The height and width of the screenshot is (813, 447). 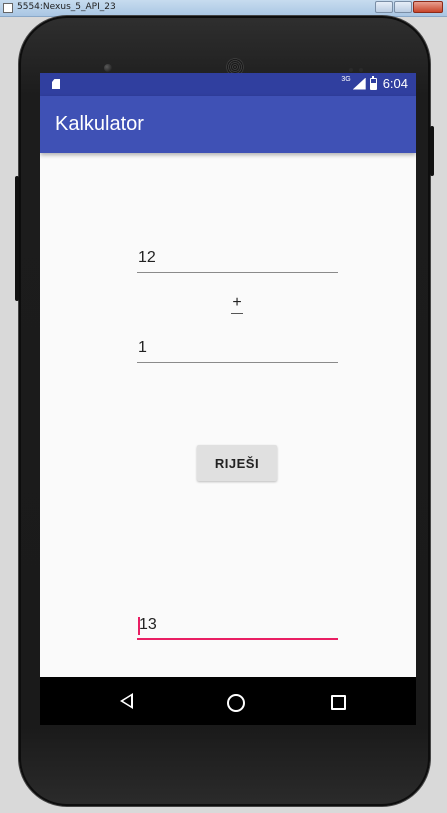 What do you see at coordinates (346, 79) in the screenshot?
I see `network-type: 3G` at bounding box center [346, 79].